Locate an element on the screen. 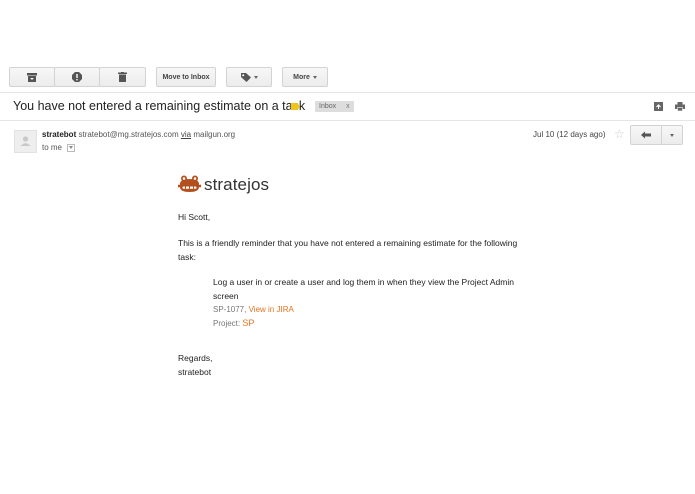 This screenshot has height=494, width=695. labels-button is located at coordinates (249, 77).